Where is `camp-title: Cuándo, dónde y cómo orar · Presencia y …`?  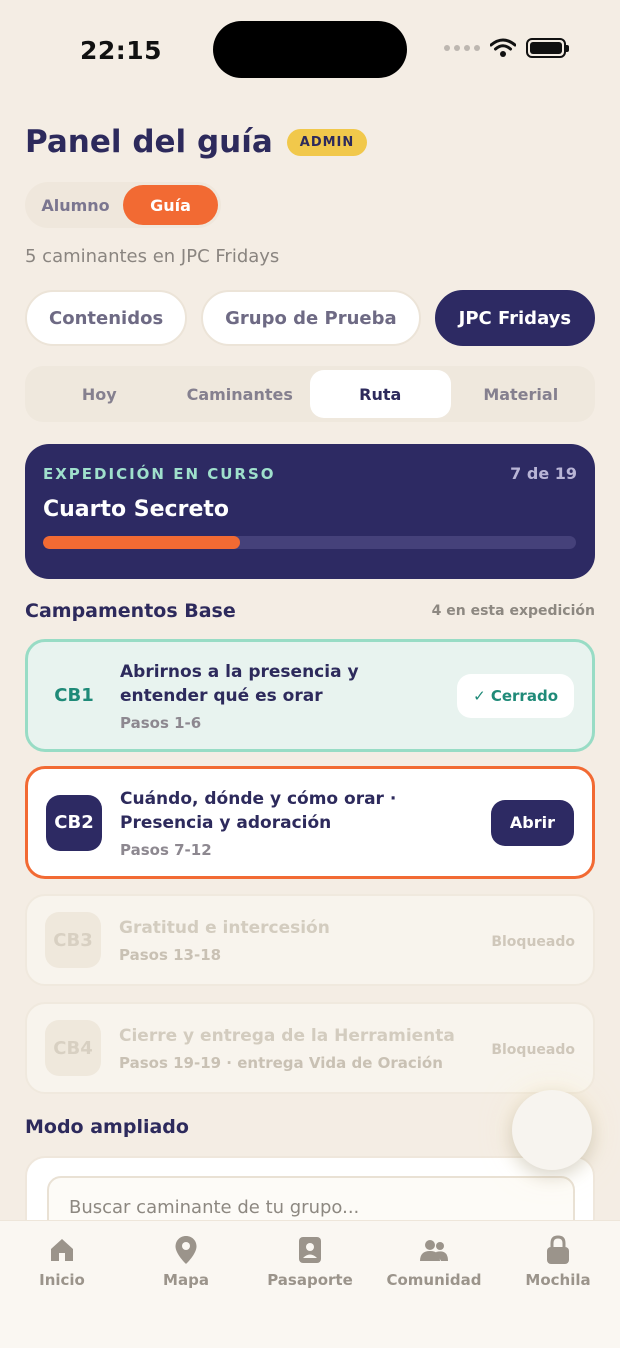
camp-title: Cuándo, dónde y cómo orar · Presencia y … is located at coordinates (258, 810).